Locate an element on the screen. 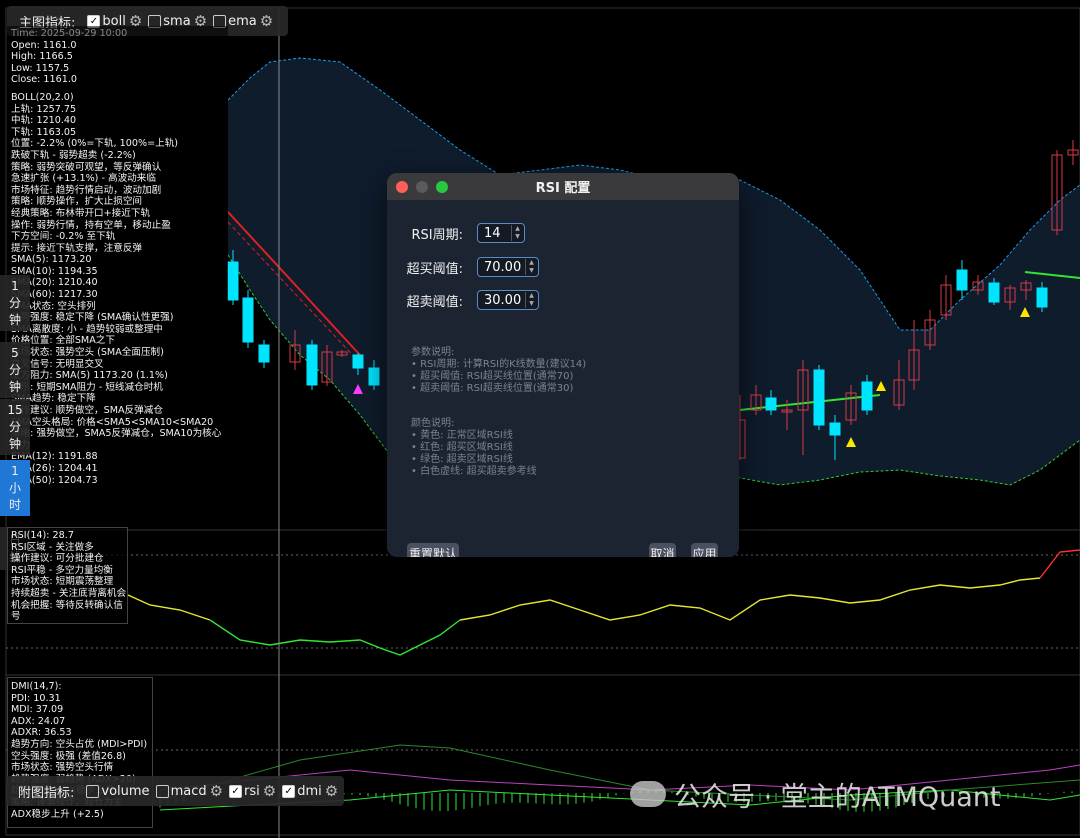 This screenshot has height=838, width=1080. dialog-title: RSI 配置 is located at coordinates (563, 188).